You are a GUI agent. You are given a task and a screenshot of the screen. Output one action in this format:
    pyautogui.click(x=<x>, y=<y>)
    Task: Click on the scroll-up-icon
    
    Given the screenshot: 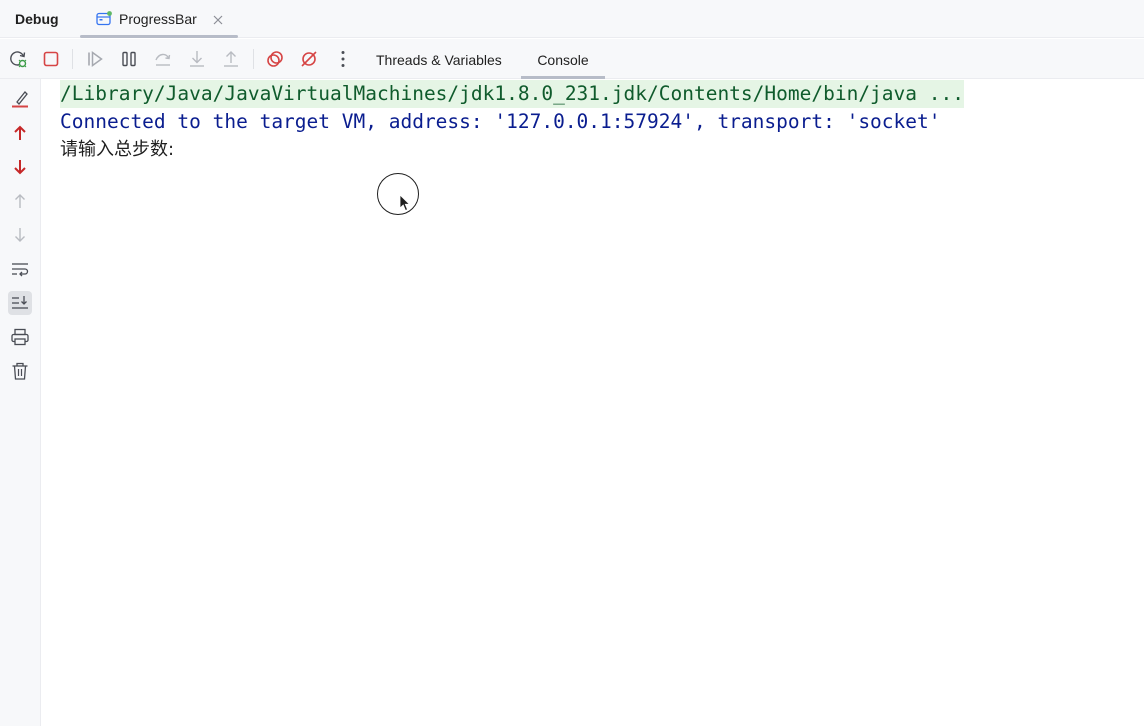 What is the action you would take?
    pyautogui.click(x=20, y=201)
    